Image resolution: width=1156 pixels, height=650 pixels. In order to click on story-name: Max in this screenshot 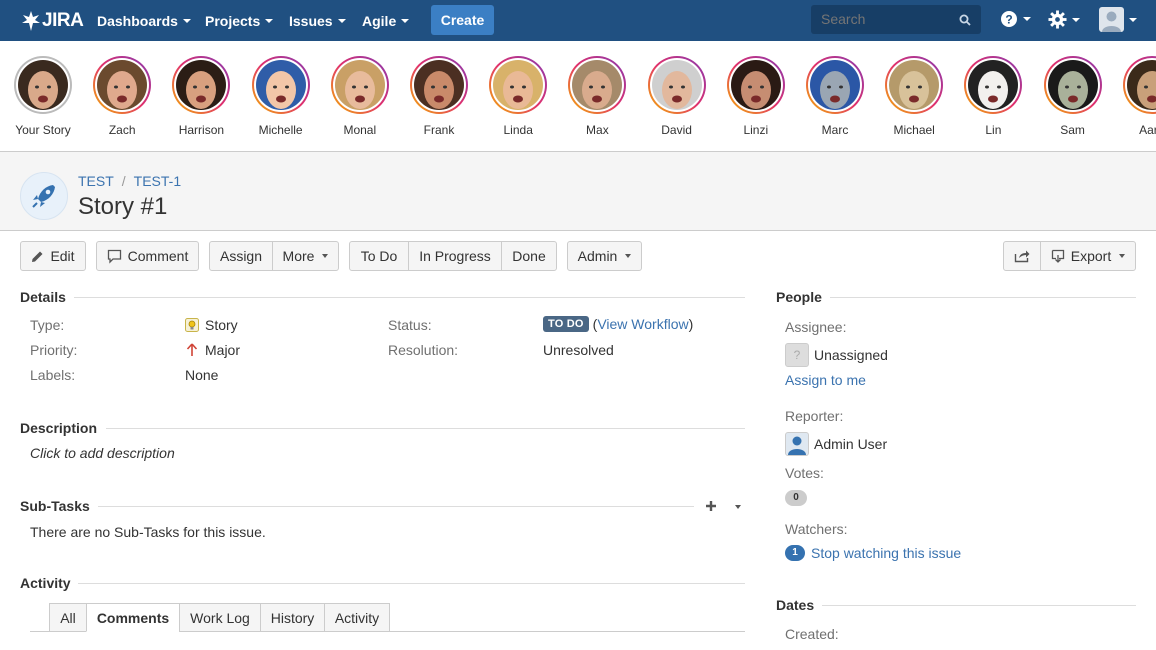, I will do `click(597, 130)`.